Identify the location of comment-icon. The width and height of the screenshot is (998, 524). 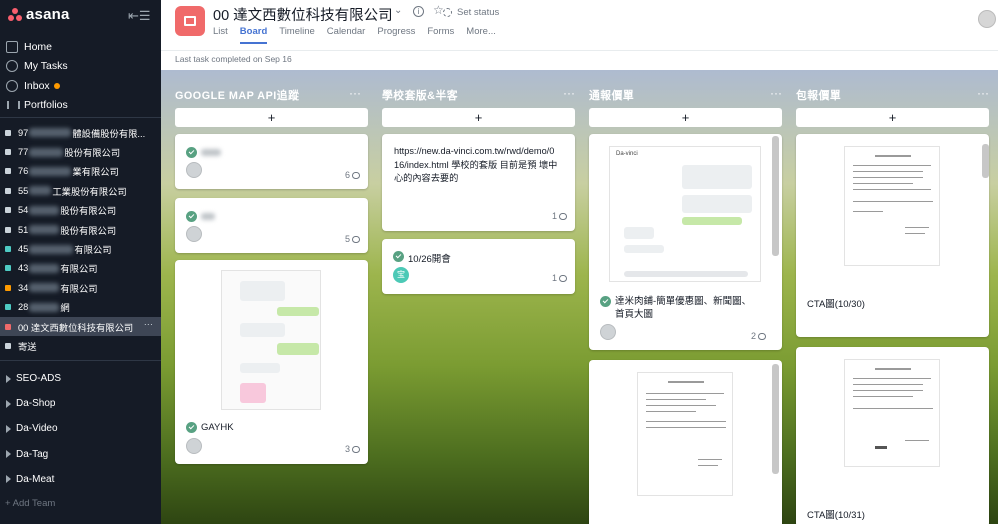
(356, 449).